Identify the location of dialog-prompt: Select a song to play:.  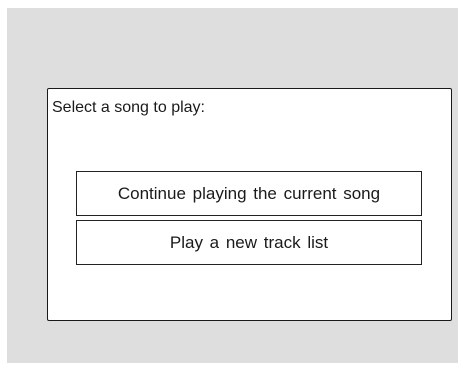
(128, 107).